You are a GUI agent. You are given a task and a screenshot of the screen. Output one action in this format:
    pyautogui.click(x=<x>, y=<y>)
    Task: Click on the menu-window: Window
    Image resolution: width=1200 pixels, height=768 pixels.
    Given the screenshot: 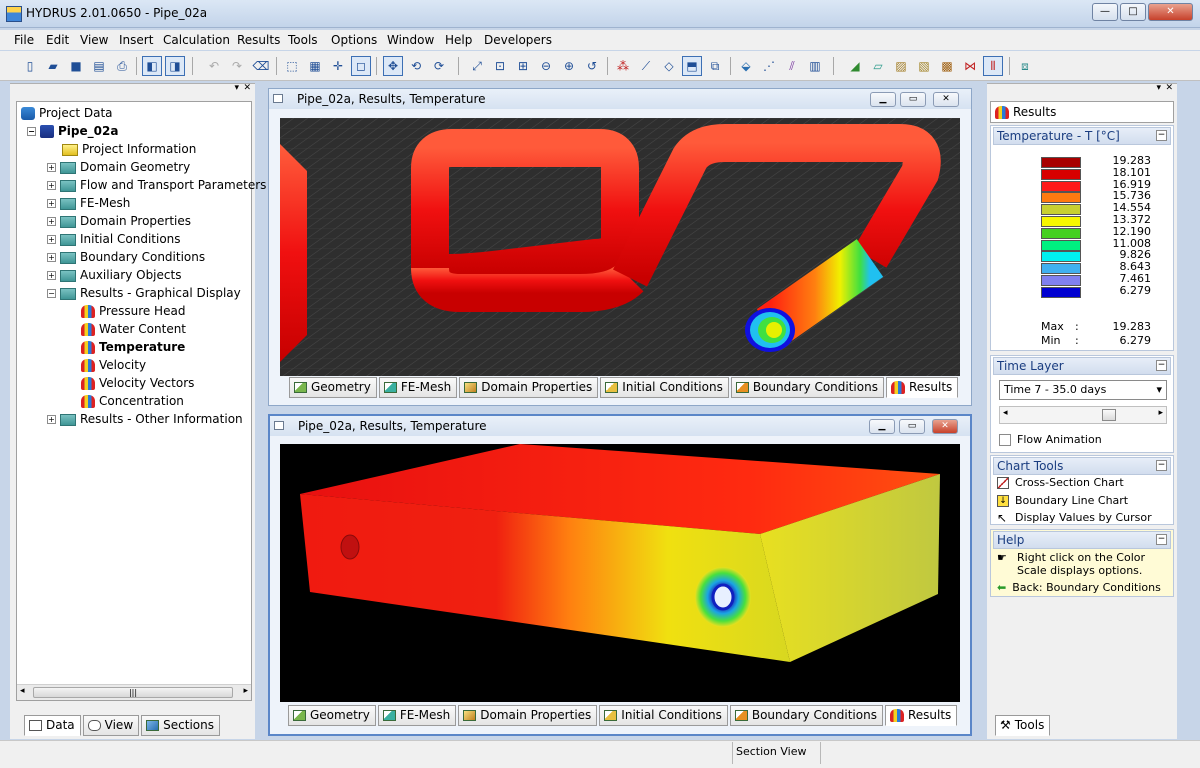 What is the action you would take?
    pyautogui.click(x=410, y=40)
    